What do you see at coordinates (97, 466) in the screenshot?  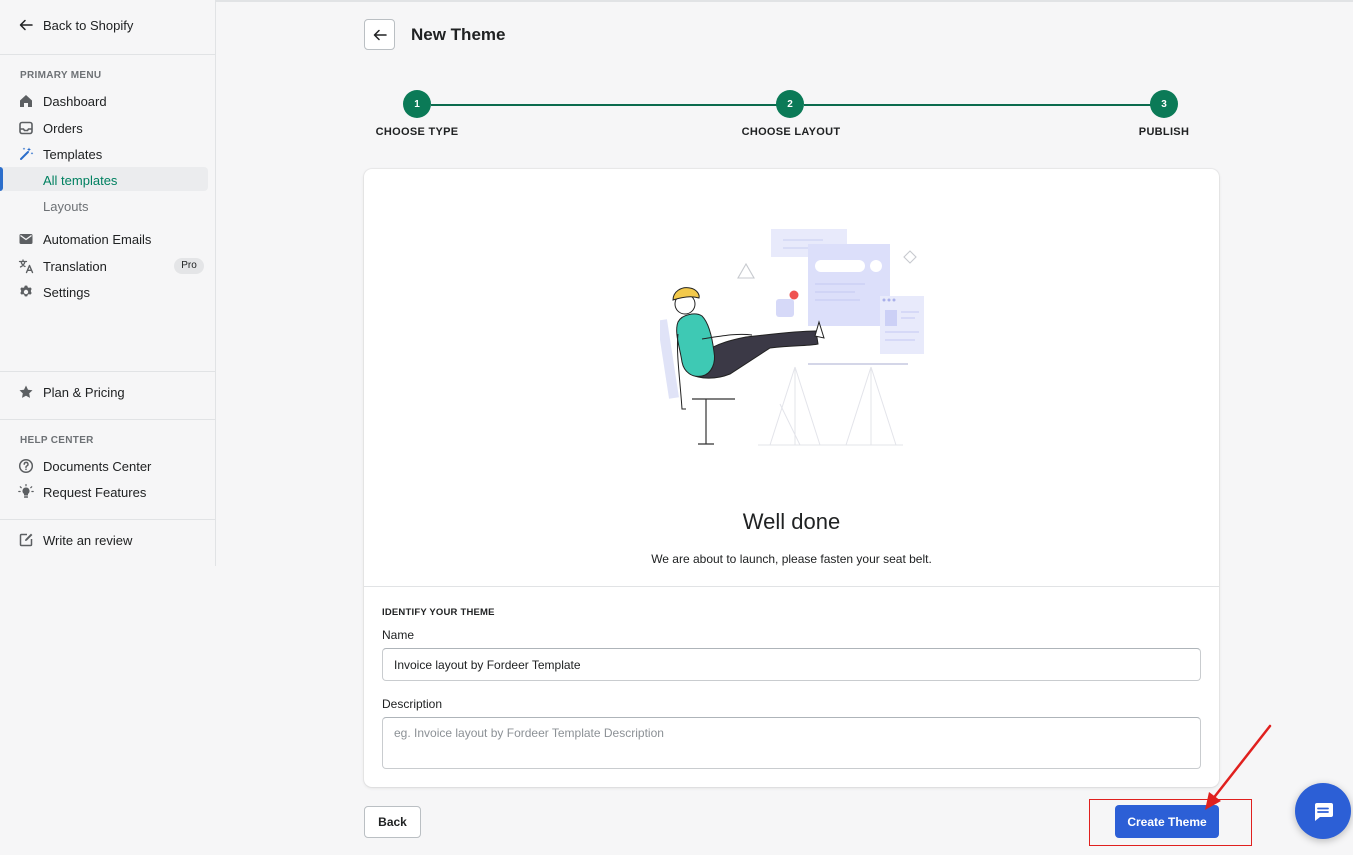 I see `sidebar-item-label: Documents Center` at bounding box center [97, 466].